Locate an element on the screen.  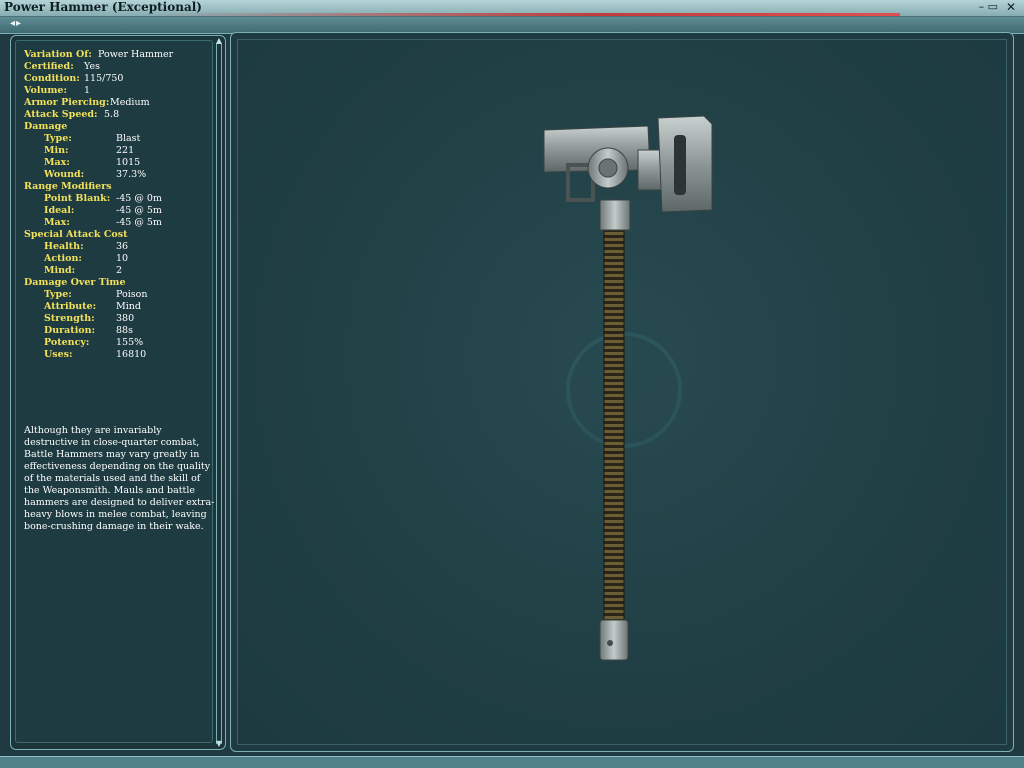
attr-variation-of: Variation Of: Power Hammer is located at coordinates (122, 55).